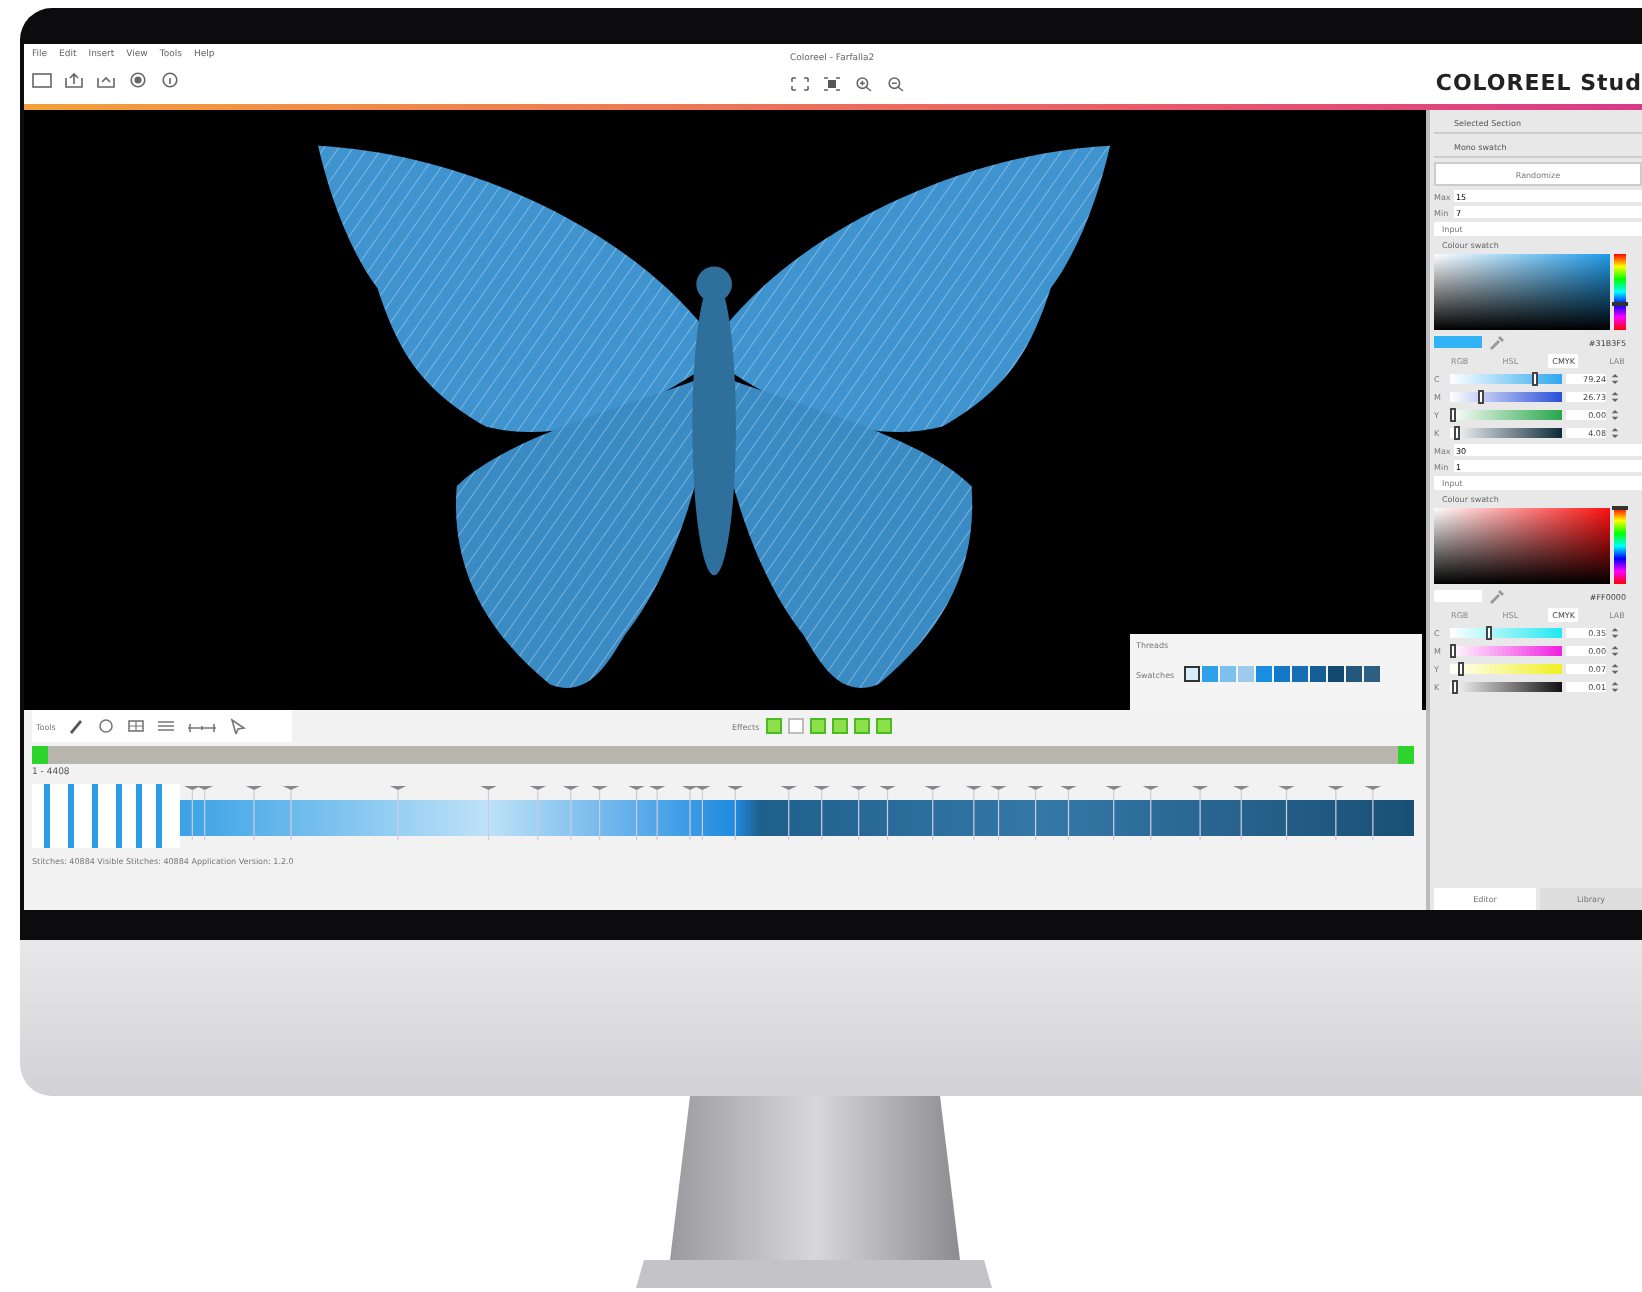 This screenshot has height=1292, width=1642. What do you see at coordinates (1406, 755) in the screenshot?
I see `range-end-handle` at bounding box center [1406, 755].